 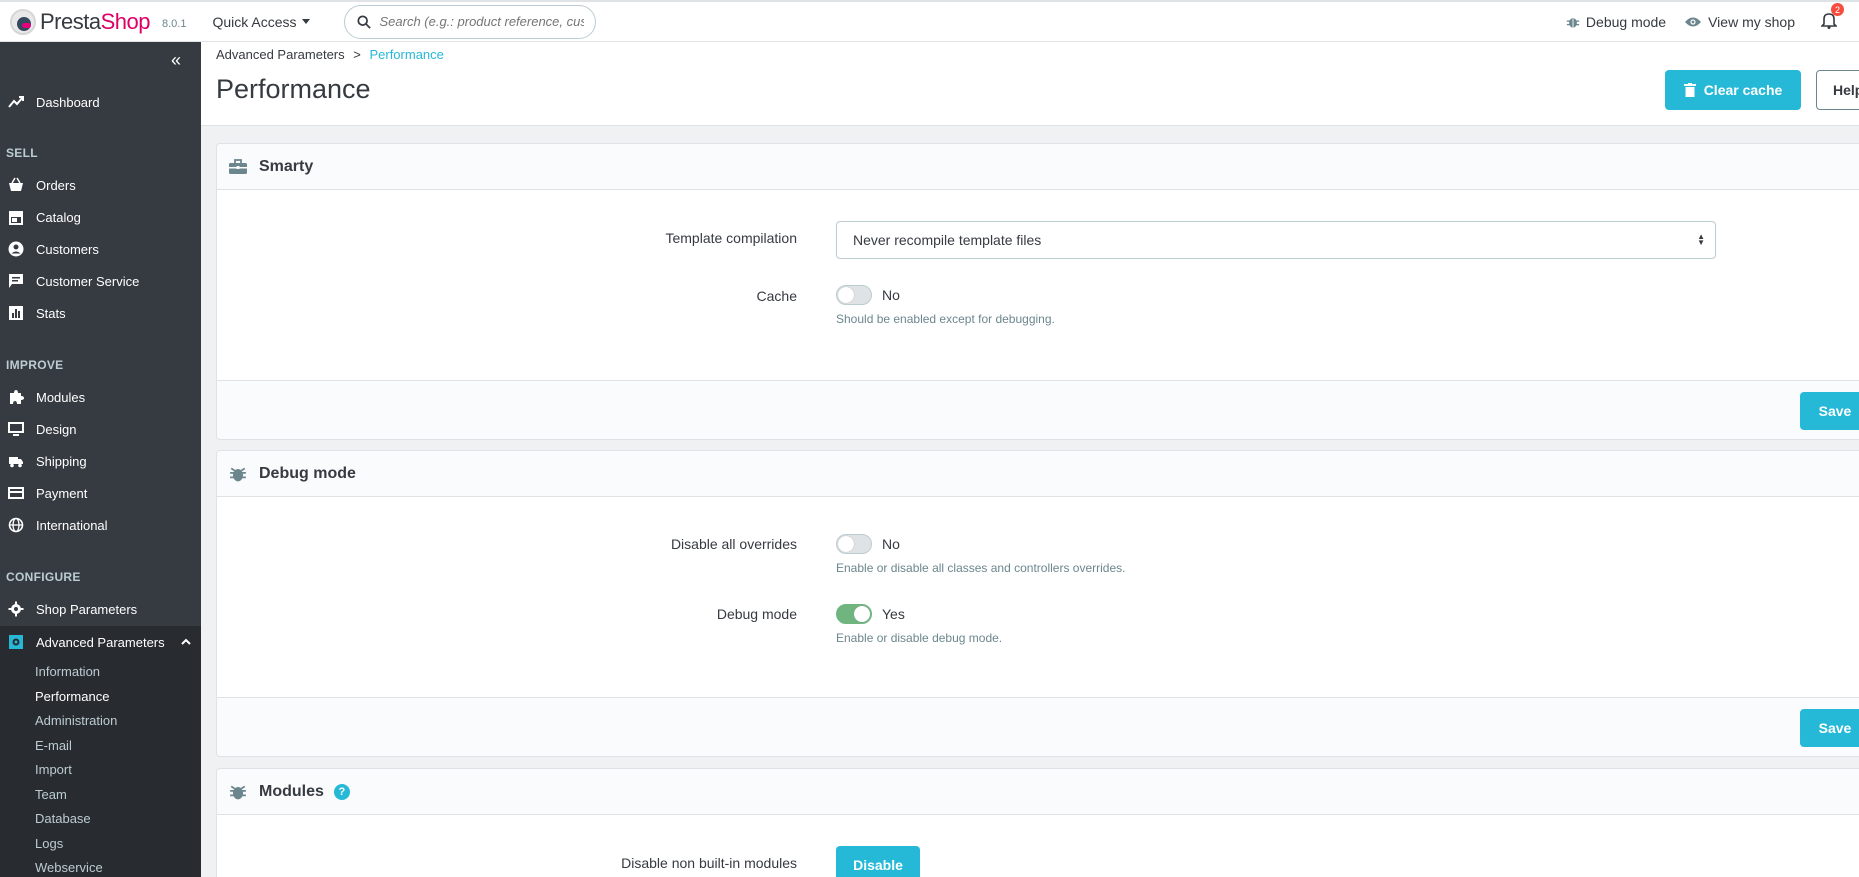 What do you see at coordinates (72, 696) in the screenshot?
I see `submenu-item-performance: Performance` at bounding box center [72, 696].